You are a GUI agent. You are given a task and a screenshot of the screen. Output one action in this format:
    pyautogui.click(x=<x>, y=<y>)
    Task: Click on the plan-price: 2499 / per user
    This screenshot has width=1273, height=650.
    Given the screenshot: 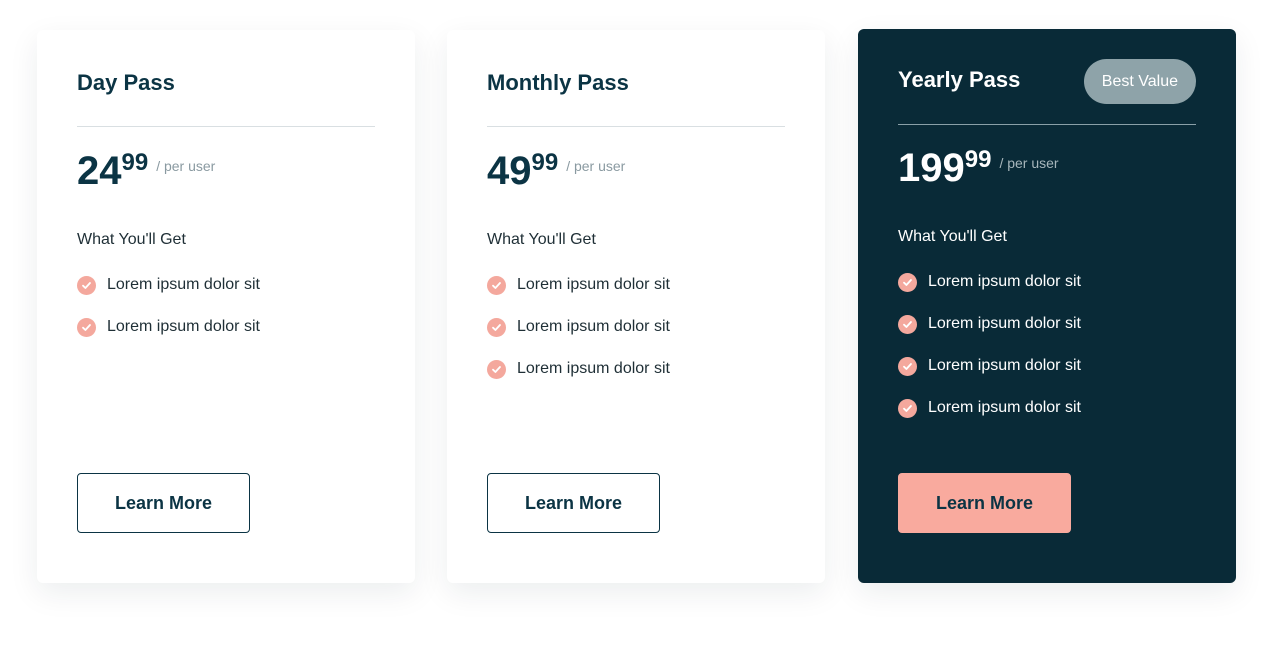 What is the action you would take?
    pyautogui.click(x=146, y=171)
    